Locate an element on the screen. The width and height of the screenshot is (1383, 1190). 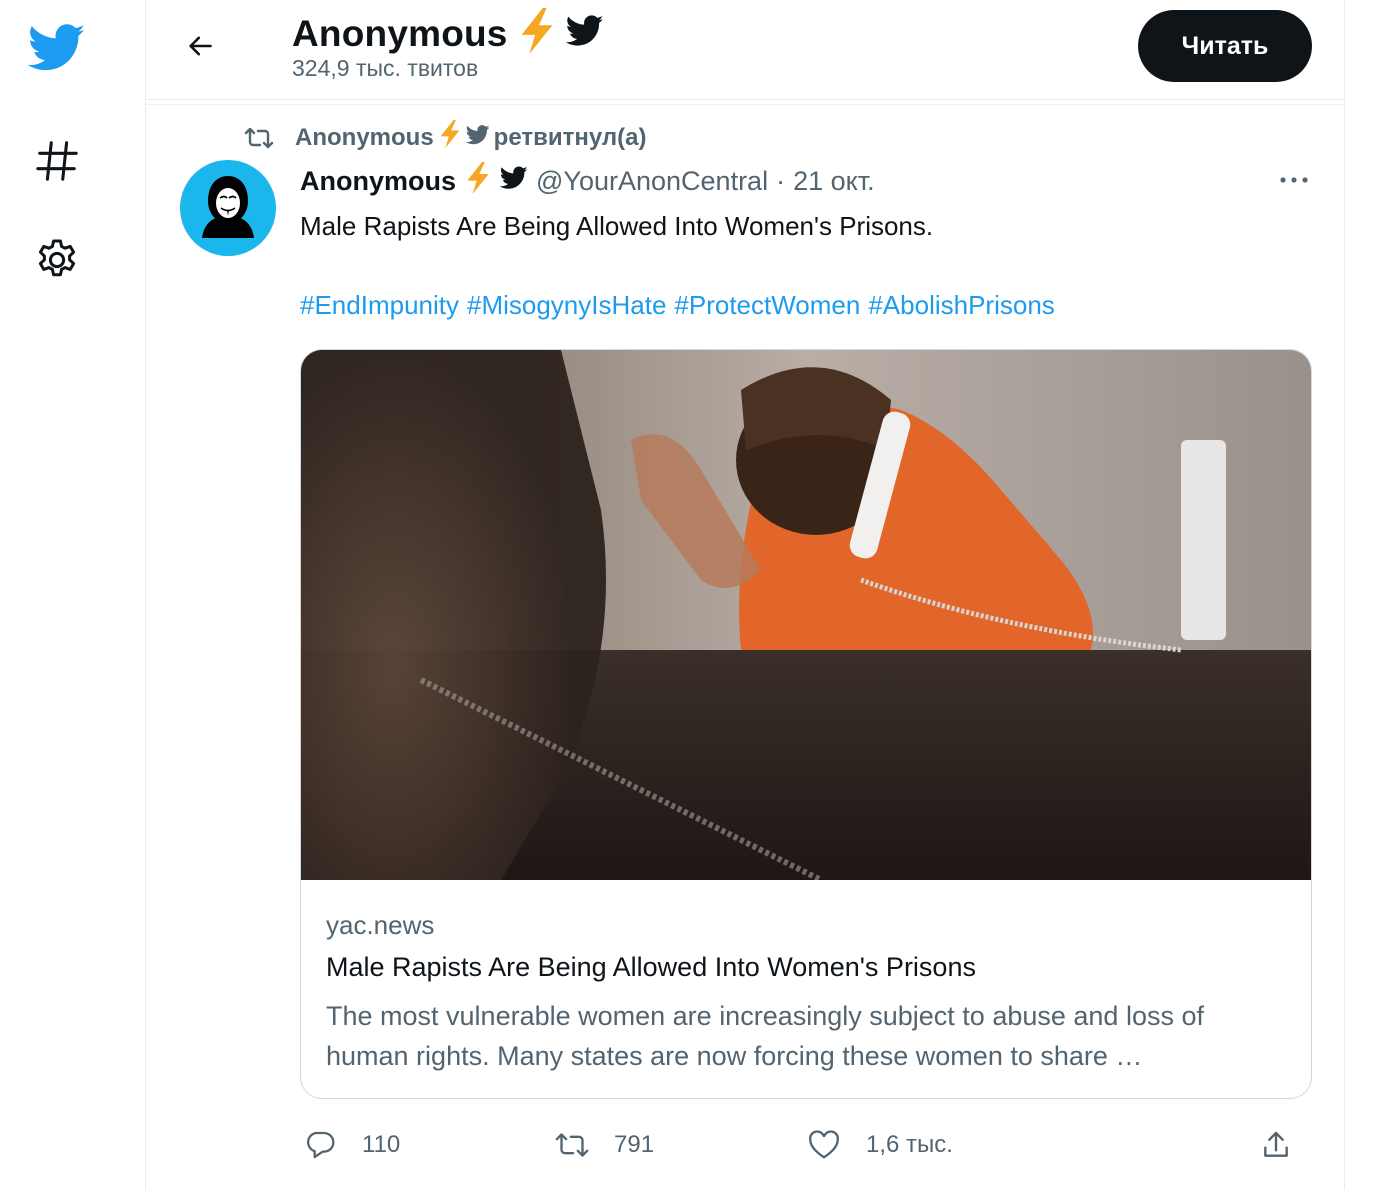
hashtag-link: #AbolishPrisons is located at coordinates (961, 305).